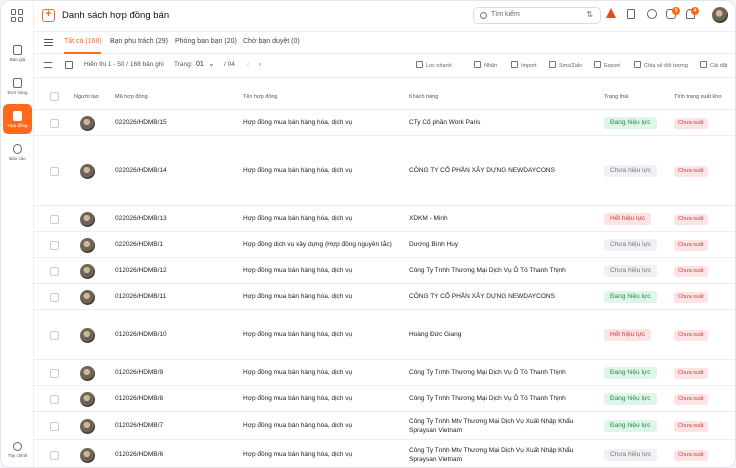  I want to click on contract-code: 012026/HDMB/11, so click(140, 296).